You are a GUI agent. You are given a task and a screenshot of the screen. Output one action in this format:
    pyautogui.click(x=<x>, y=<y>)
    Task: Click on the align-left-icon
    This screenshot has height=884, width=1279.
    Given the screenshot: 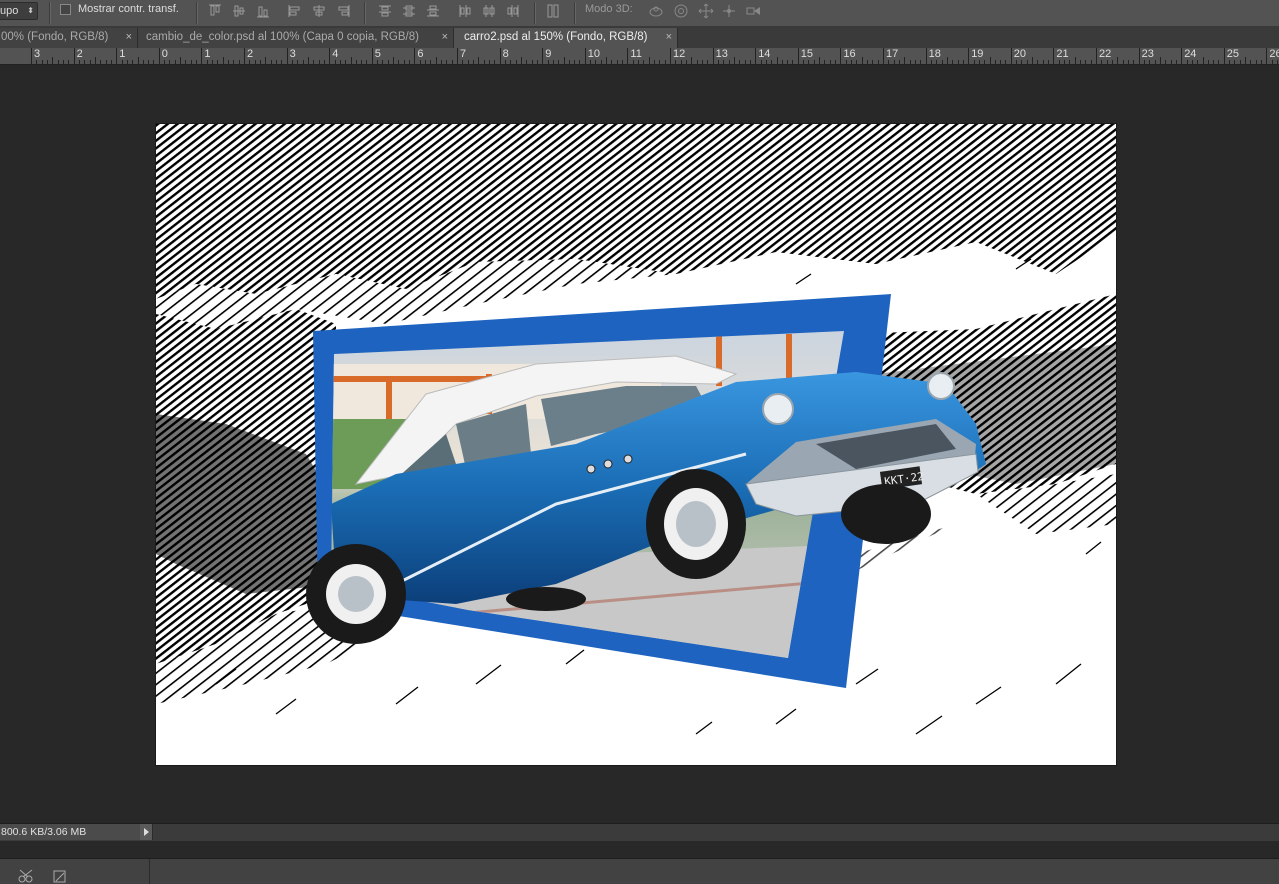 What is the action you would take?
    pyautogui.click(x=295, y=11)
    